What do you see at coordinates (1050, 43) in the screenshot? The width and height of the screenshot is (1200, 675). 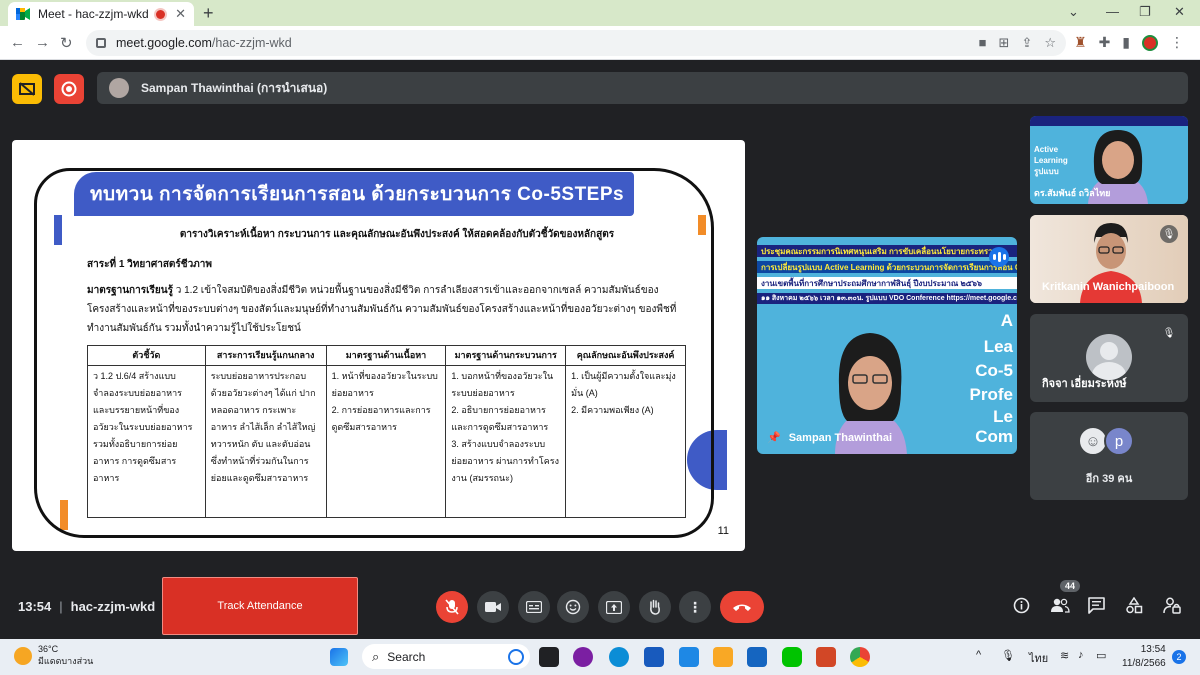 I see `bookmark-star-icon: ☆` at bounding box center [1050, 43].